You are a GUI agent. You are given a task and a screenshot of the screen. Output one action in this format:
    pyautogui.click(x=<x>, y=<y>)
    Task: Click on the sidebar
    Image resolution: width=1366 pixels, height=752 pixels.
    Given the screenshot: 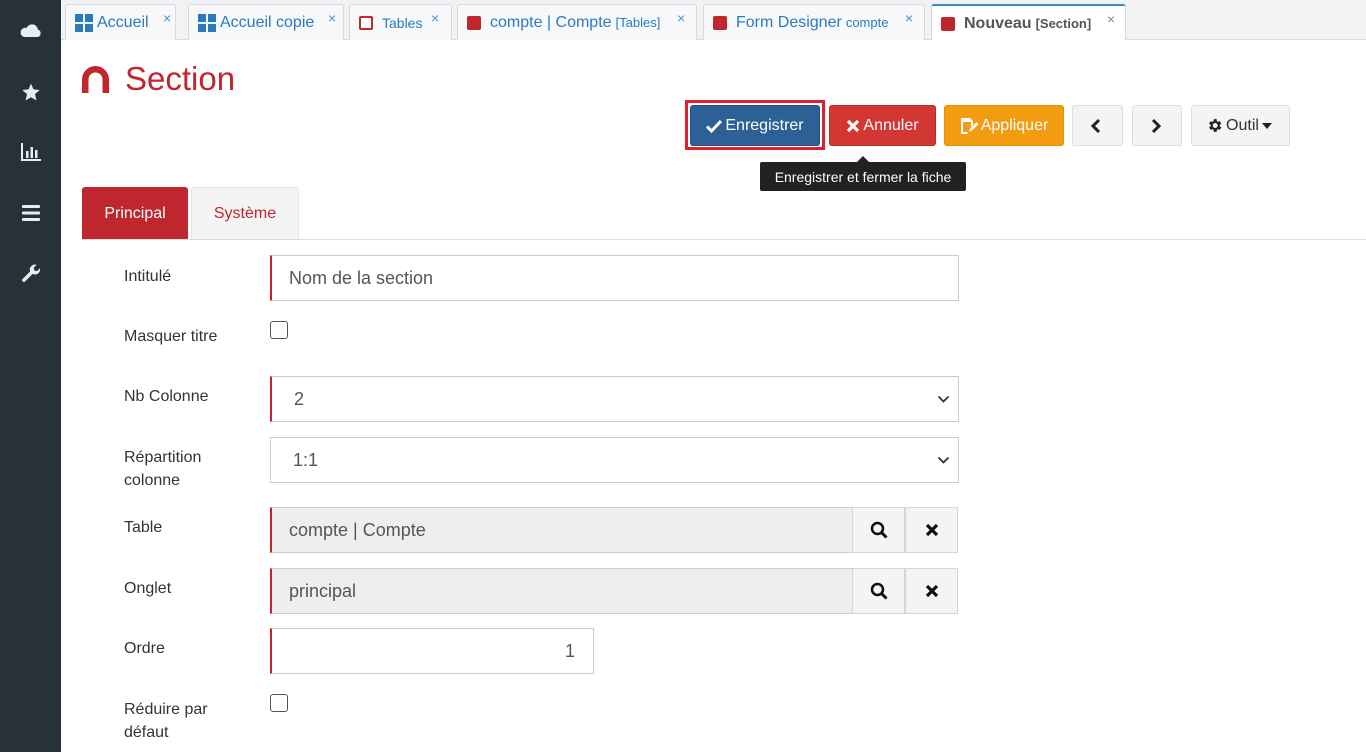 What is the action you would take?
    pyautogui.click(x=30, y=376)
    